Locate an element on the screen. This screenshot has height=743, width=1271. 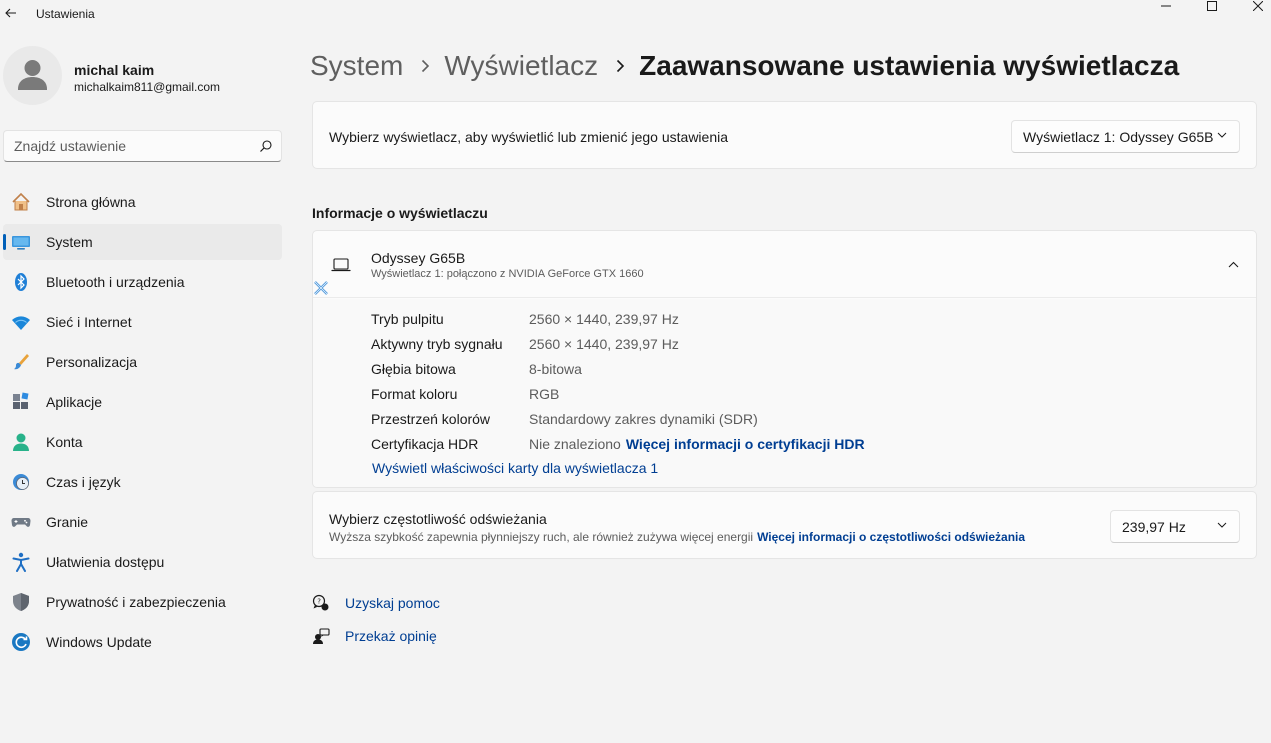
maximize-icon is located at coordinates (1212, 6).